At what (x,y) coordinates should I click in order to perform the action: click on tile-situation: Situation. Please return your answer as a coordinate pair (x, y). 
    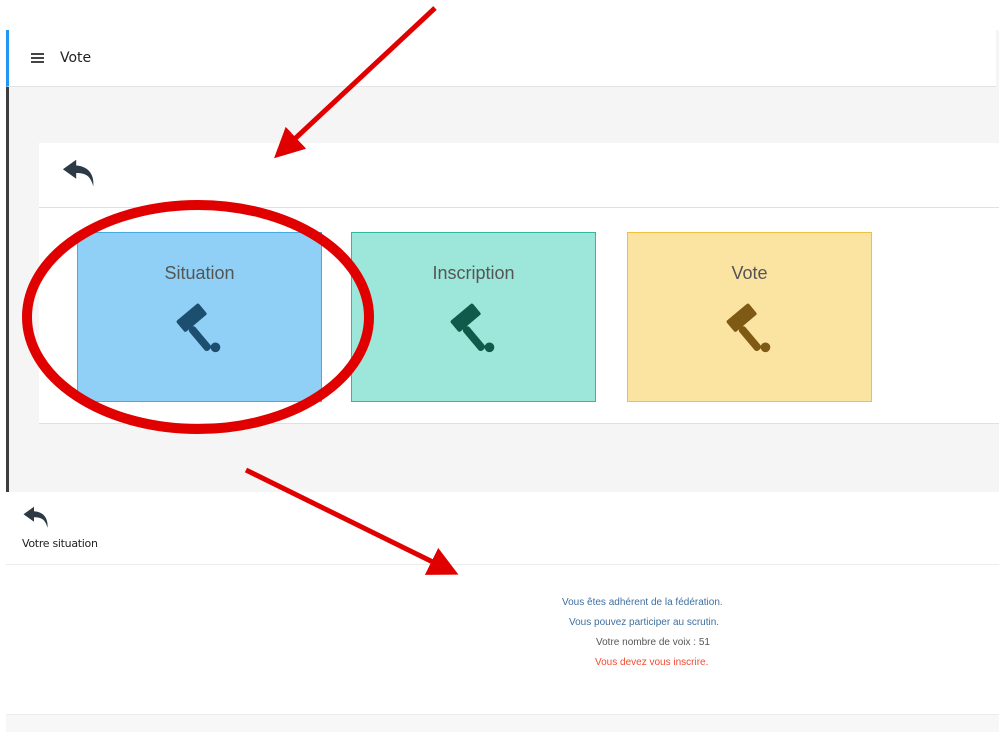
    Looking at the image, I should click on (199, 317).